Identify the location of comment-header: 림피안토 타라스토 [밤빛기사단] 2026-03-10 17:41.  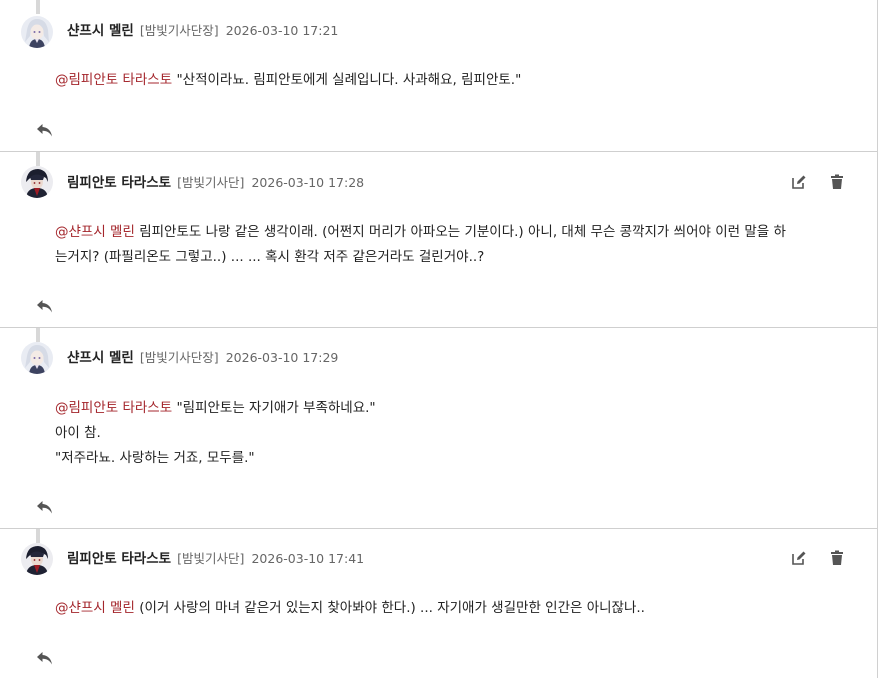
(215, 559).